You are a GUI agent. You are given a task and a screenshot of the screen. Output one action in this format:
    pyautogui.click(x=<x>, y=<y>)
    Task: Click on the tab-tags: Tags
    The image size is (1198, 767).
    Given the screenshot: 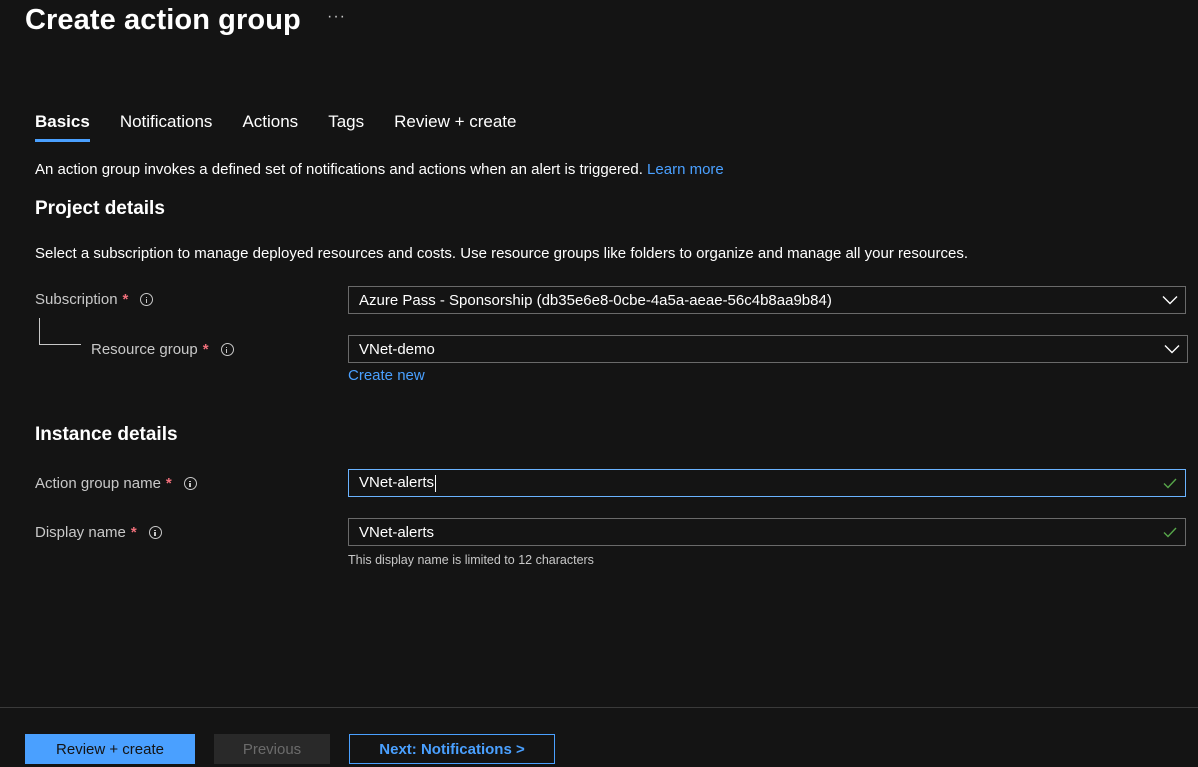 What is the action you would take?
    pyautogui.click(x=346, y=127)
    